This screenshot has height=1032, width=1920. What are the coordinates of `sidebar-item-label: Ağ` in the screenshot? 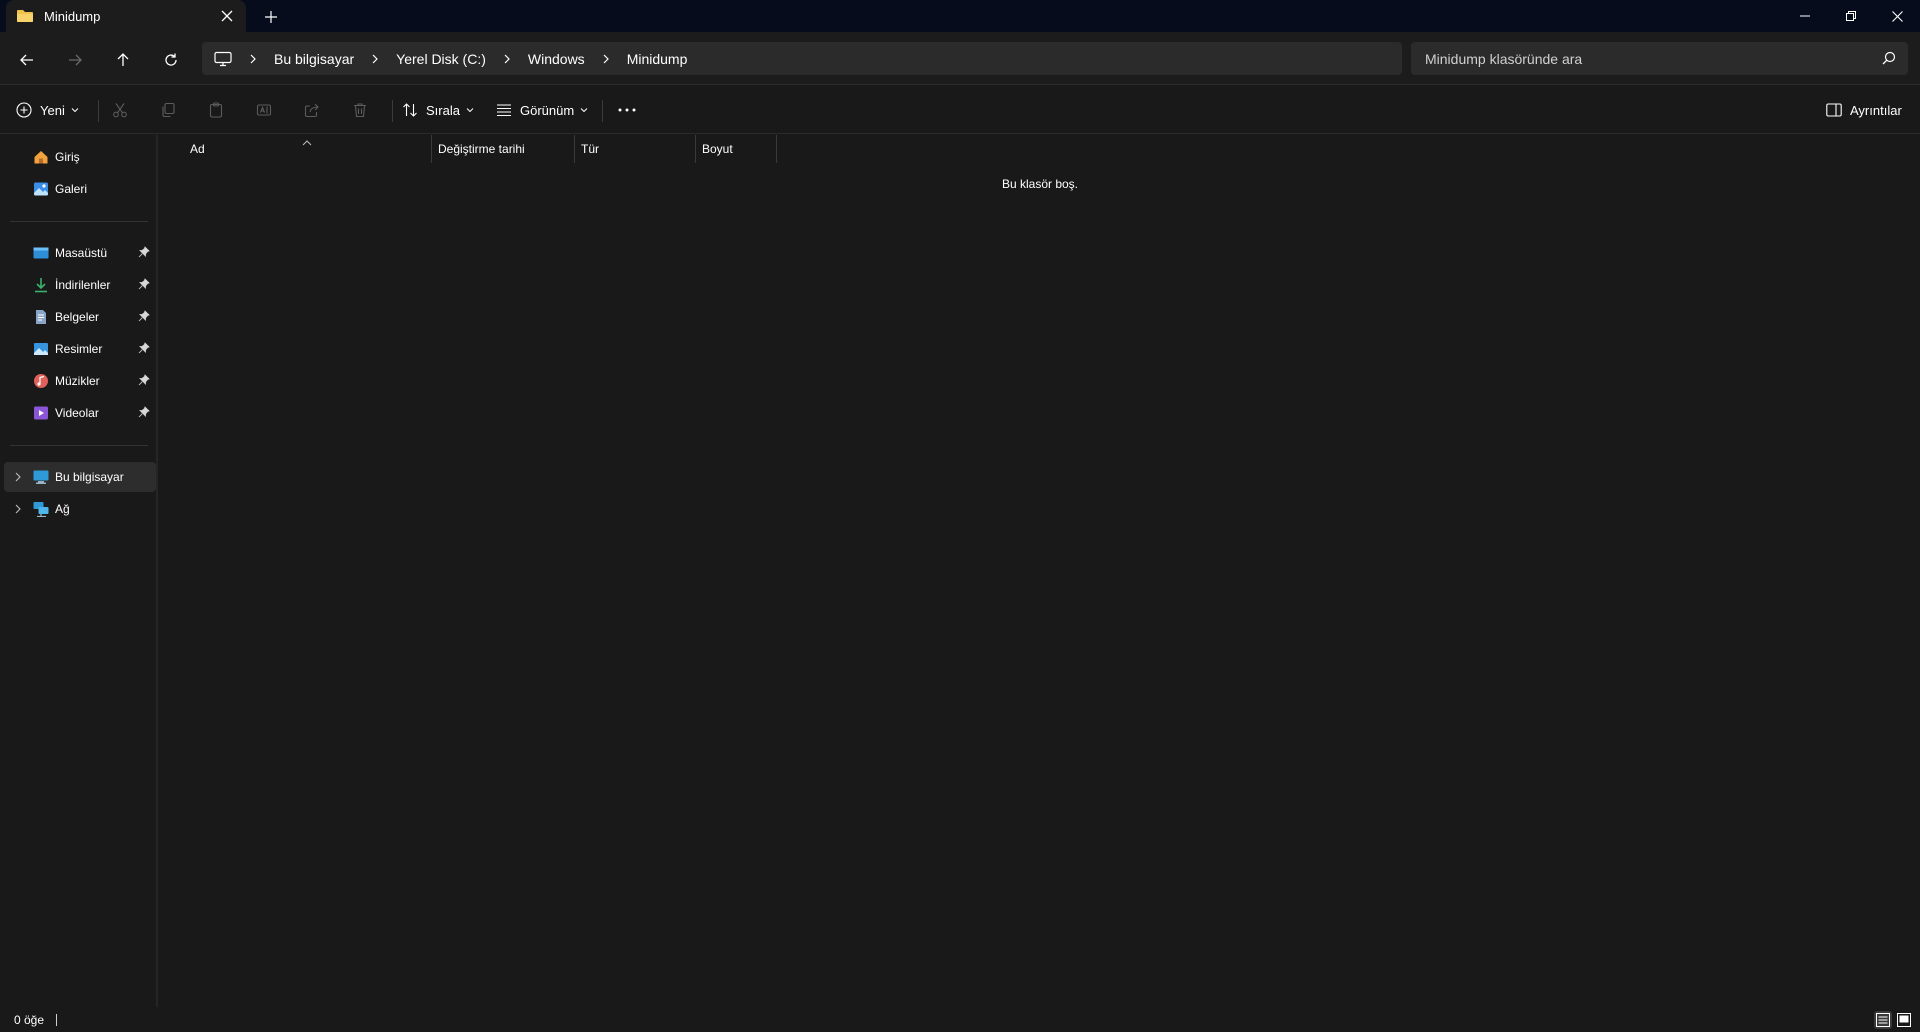 It's located at (62, 509).